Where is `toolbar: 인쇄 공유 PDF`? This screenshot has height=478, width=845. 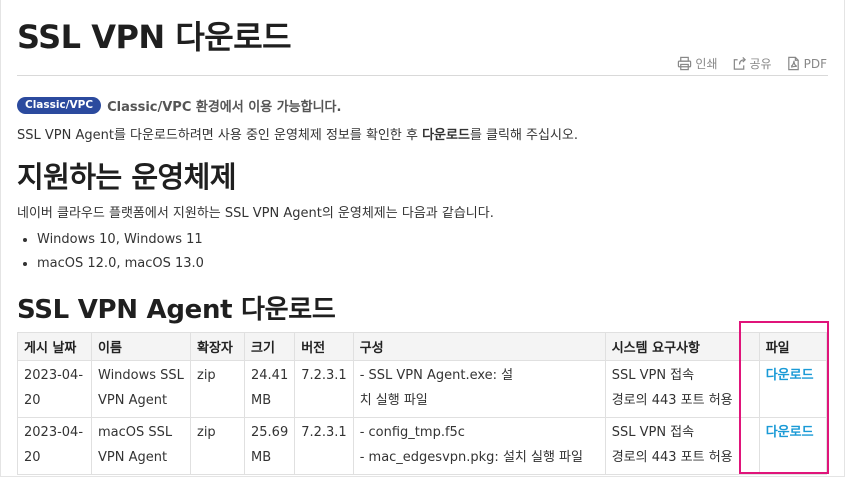
toolbar: 인쇄 공유 PDF is located at coordinates (752, 63).